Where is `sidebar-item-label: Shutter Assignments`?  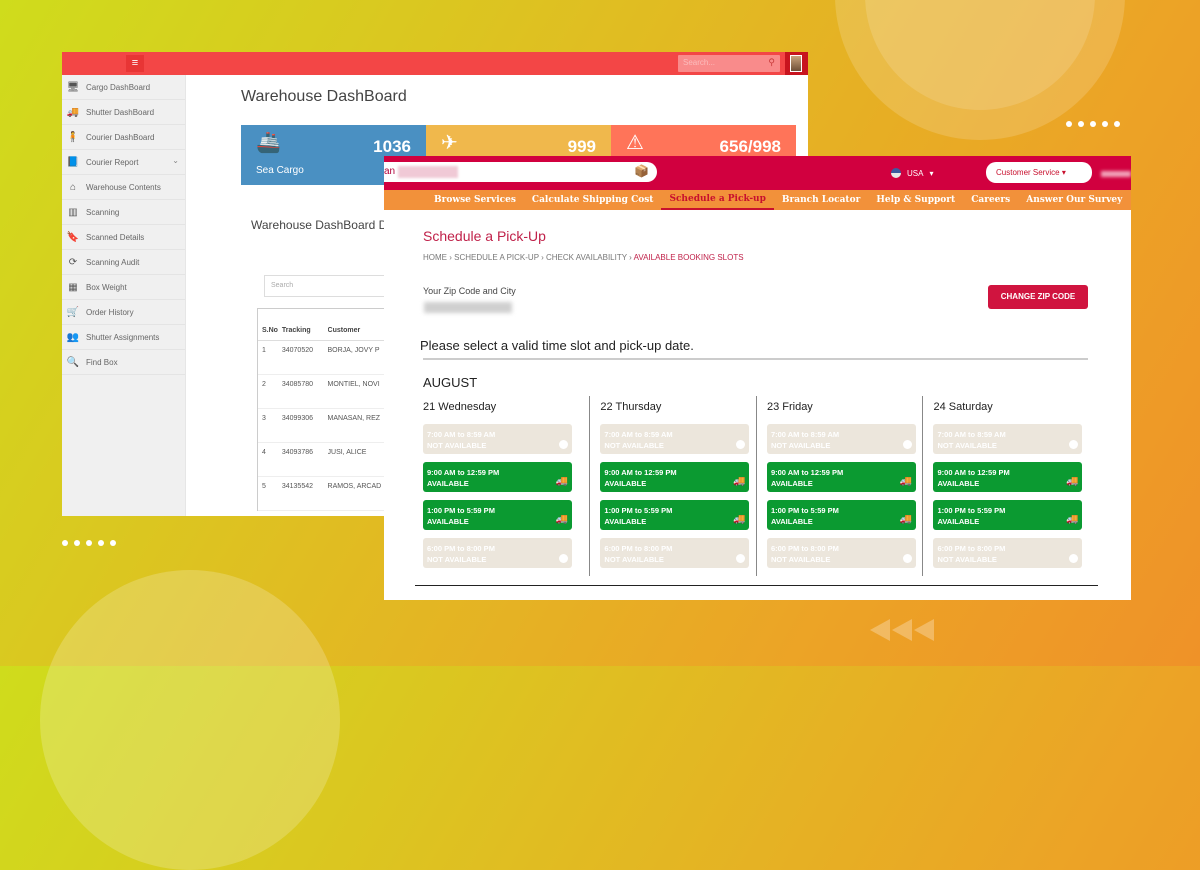 sidebar-item-label: Shutter Assignments is located at coordinates (123, 337).